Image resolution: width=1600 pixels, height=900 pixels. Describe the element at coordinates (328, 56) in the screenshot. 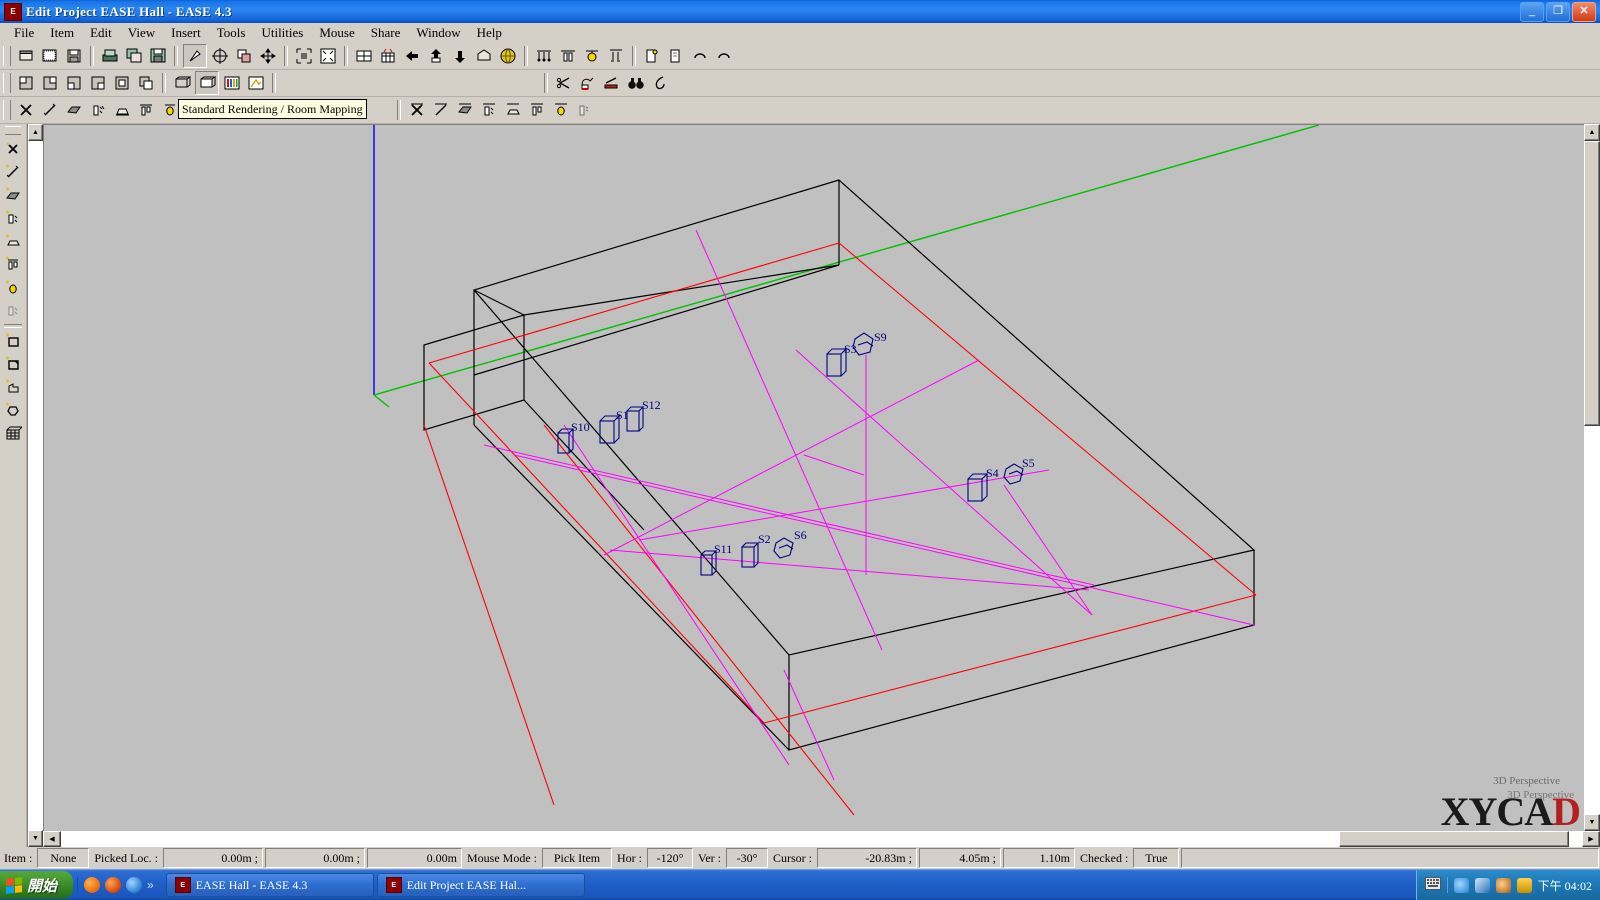

I see `zoom-fit-icon` at that location.